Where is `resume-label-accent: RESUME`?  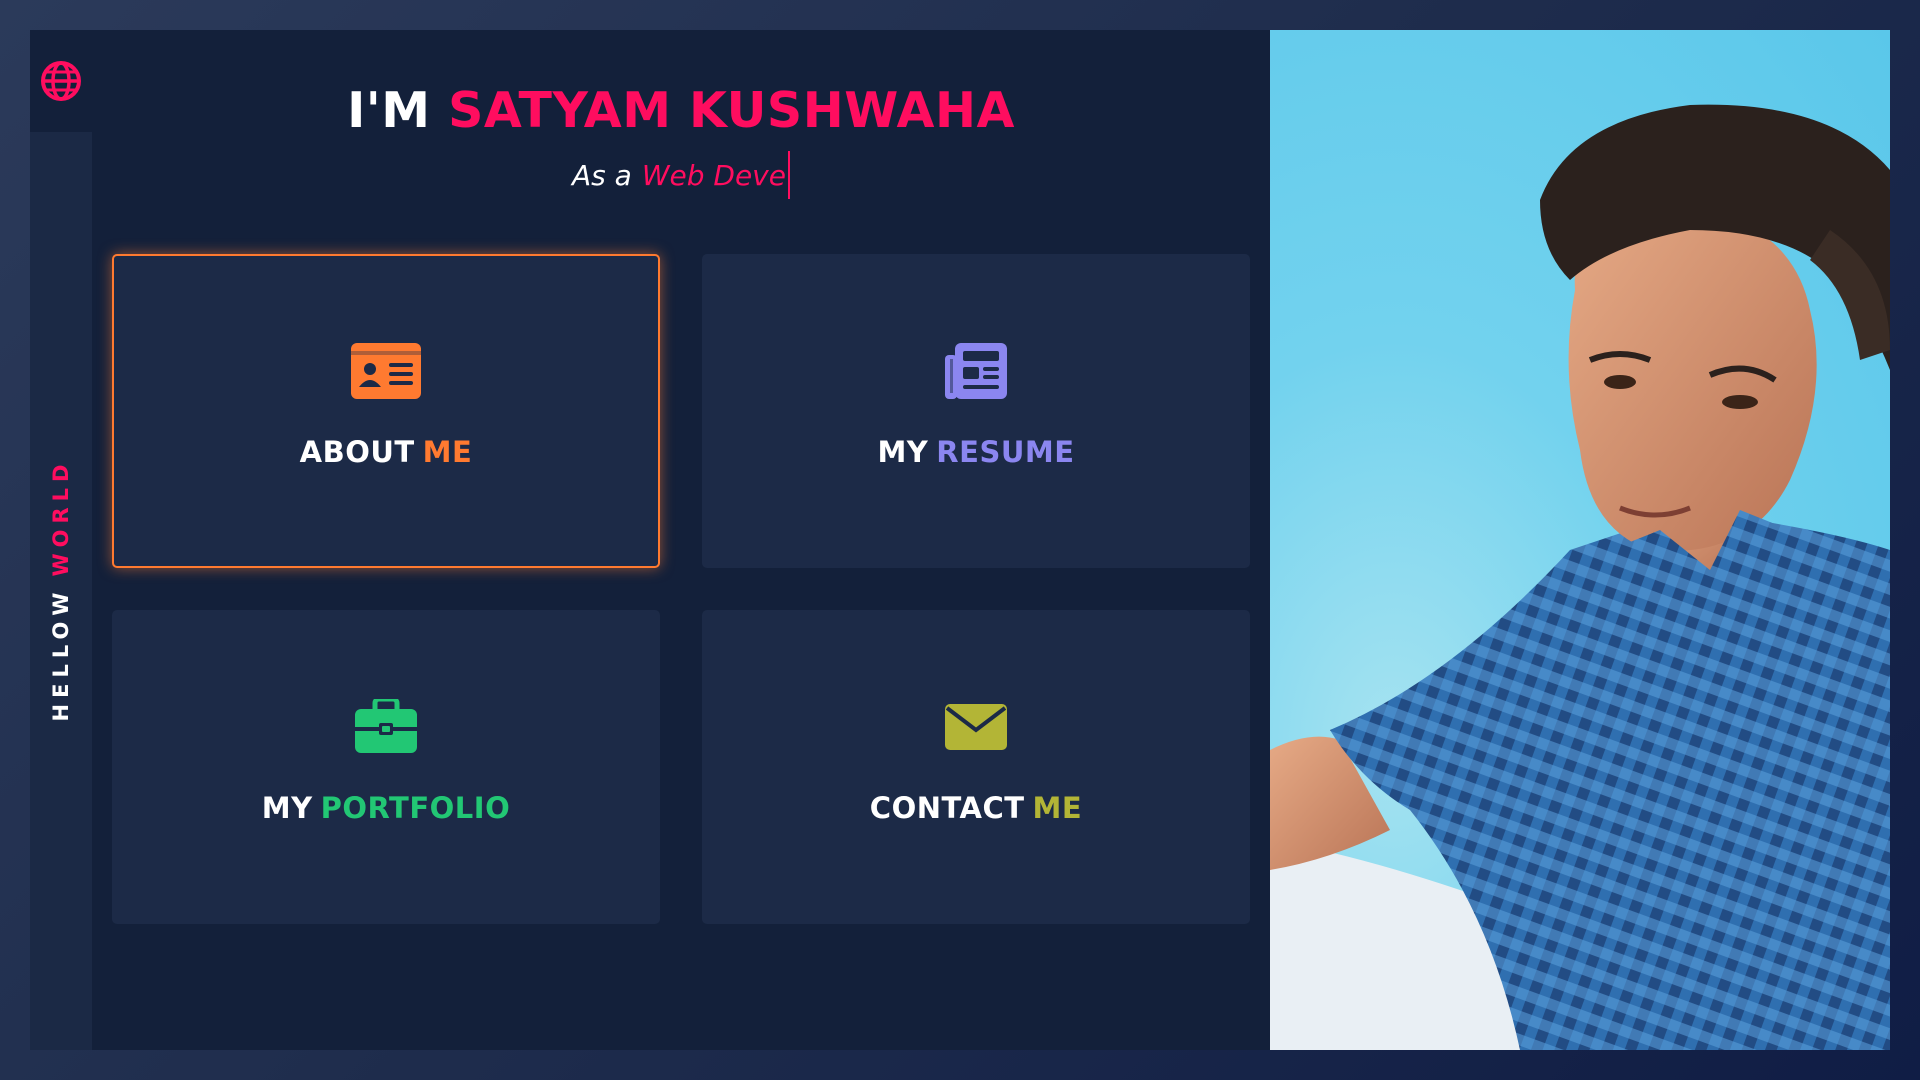
resume-label-accent: RESUME is located at coordinates (1005, 452).